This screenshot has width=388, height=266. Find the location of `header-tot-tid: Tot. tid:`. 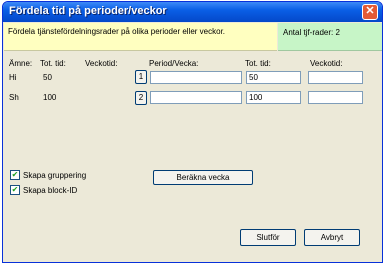

header-tot-tid: Tot. tid: is located at coordinates (53, 63).